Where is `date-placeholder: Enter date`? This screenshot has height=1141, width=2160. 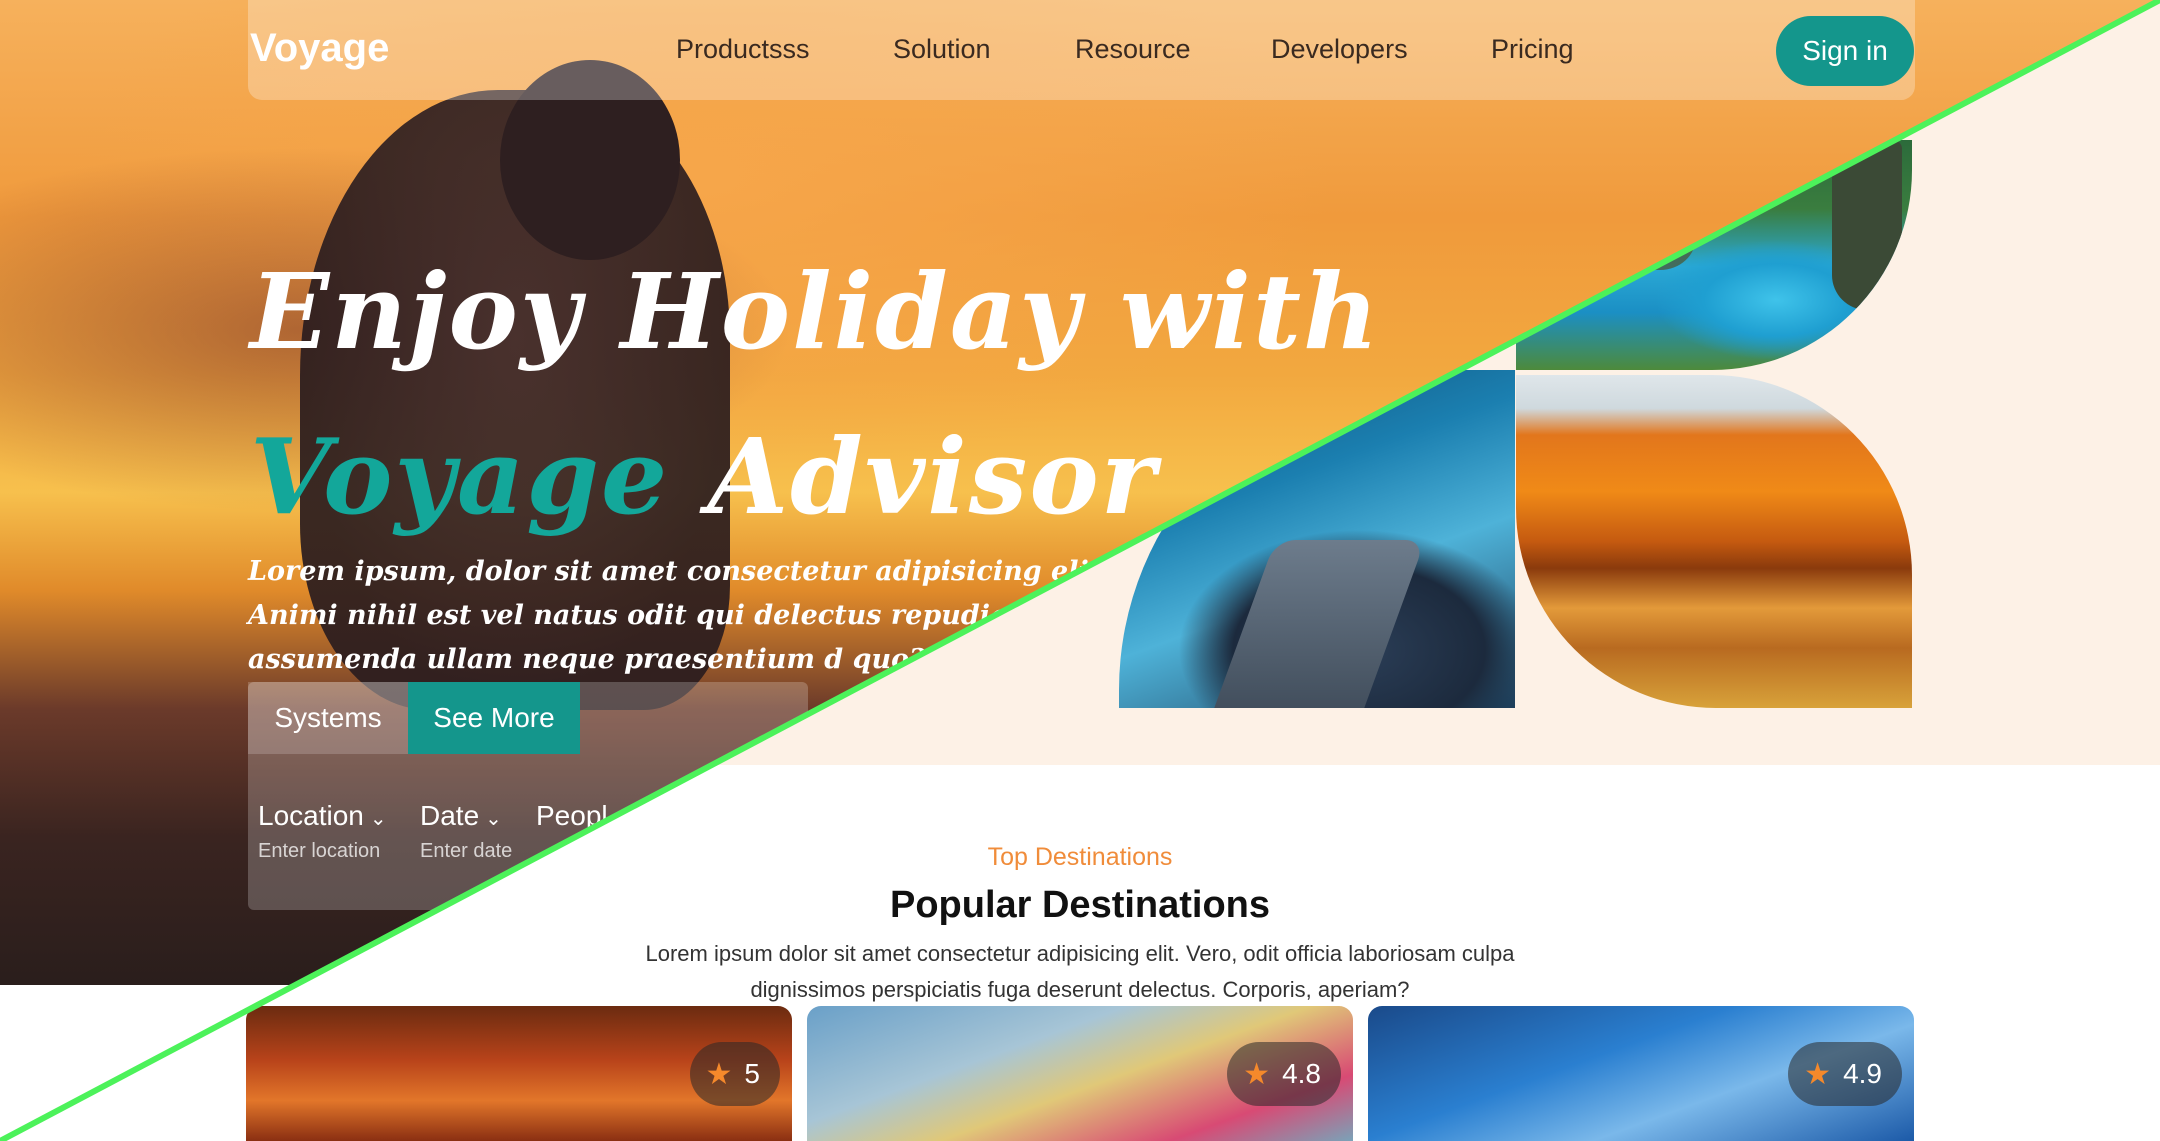 date-placeholder: Enter date is located at coordinates (466, 851).